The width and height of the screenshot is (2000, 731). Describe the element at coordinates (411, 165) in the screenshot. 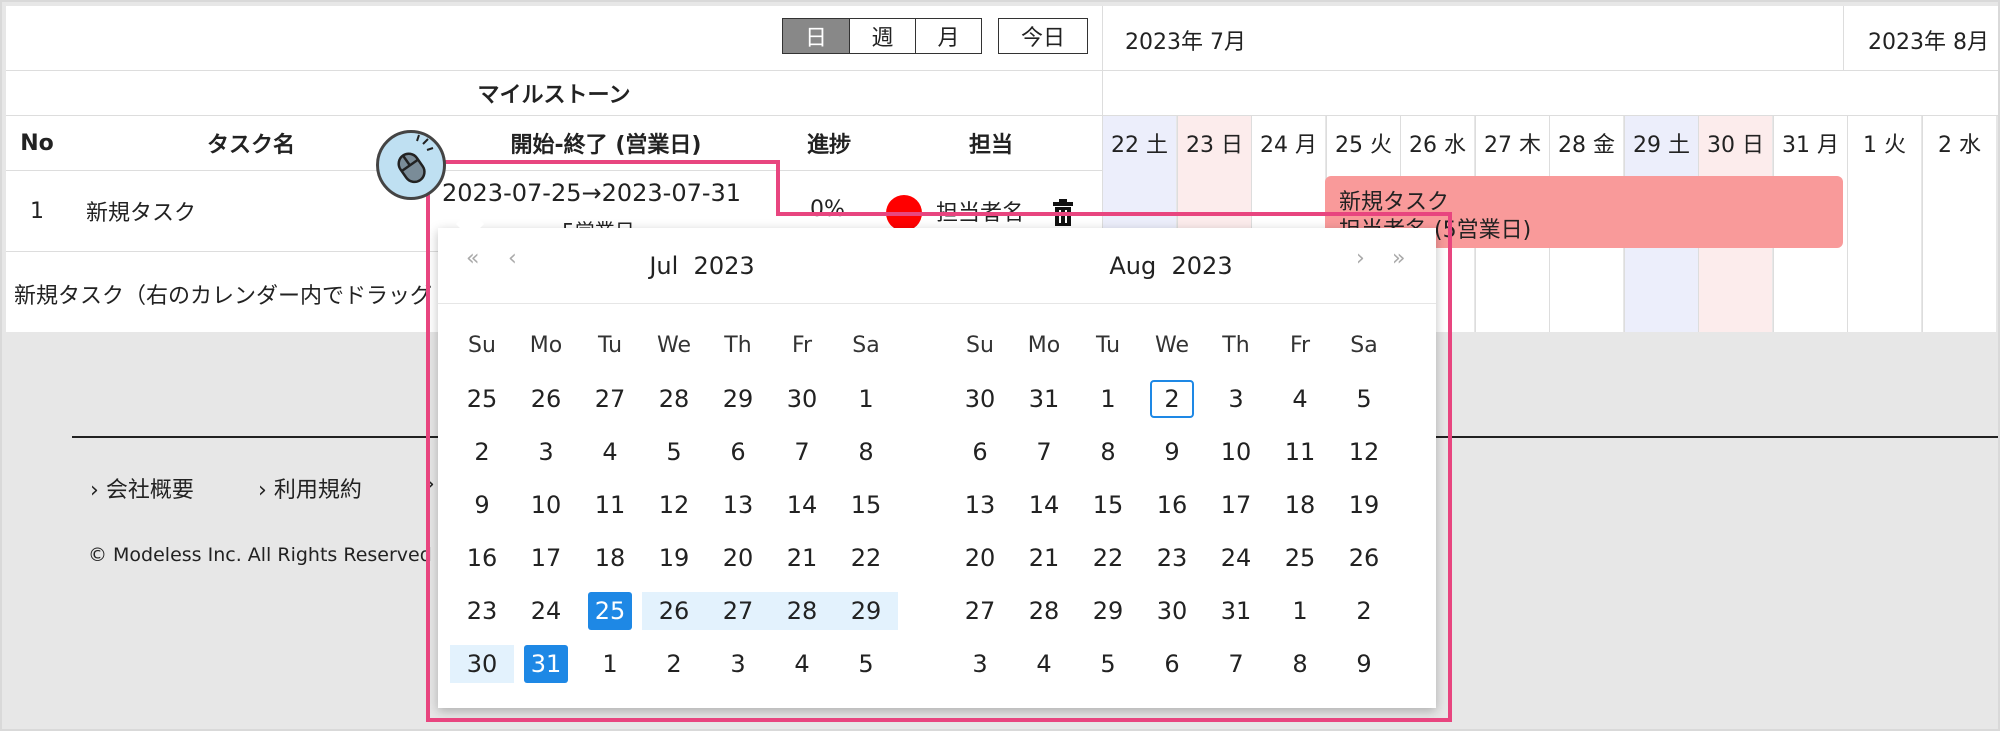

I see `mouse-icon` at that location.